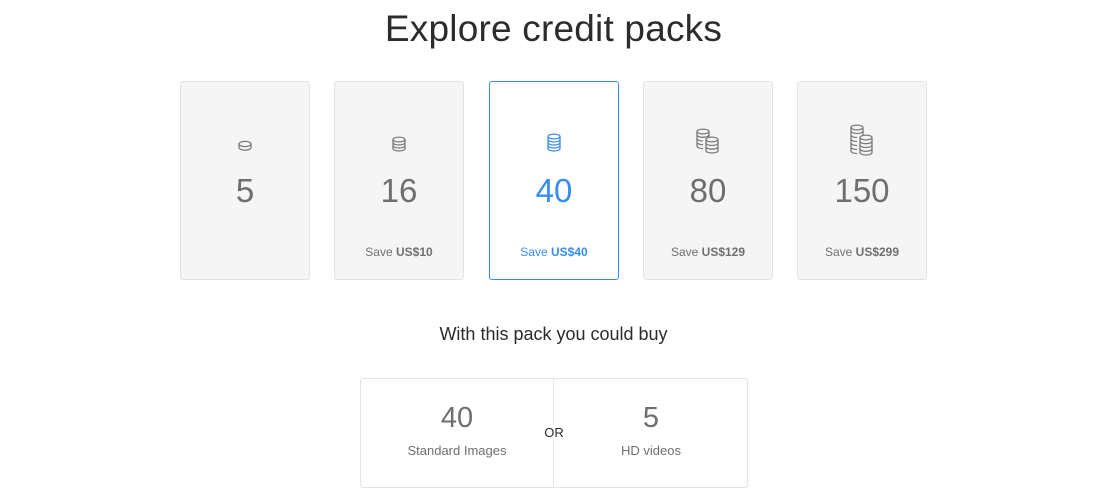  I want to click on pack-savings: Save US$299, so click(862, 252).